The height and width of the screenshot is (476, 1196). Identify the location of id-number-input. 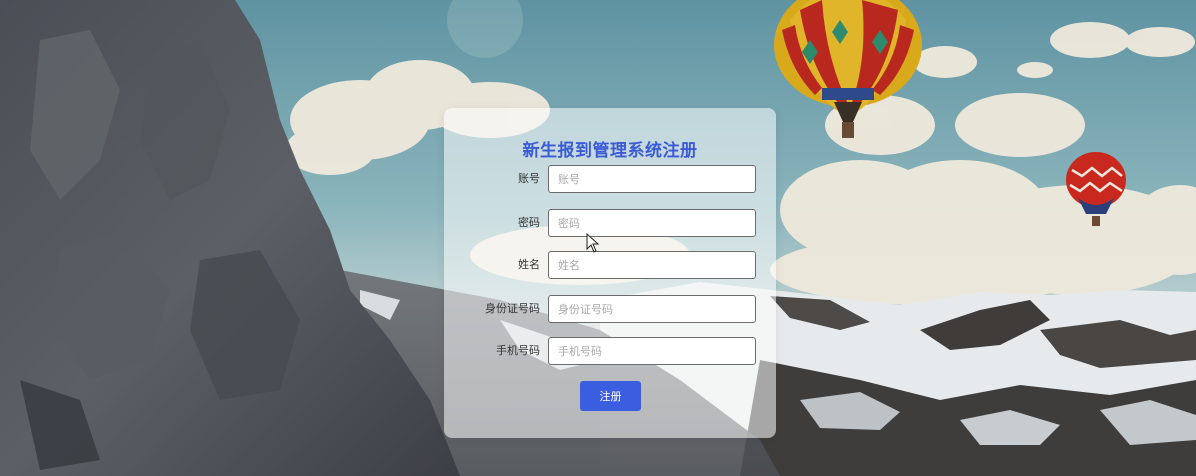
(652, 309).